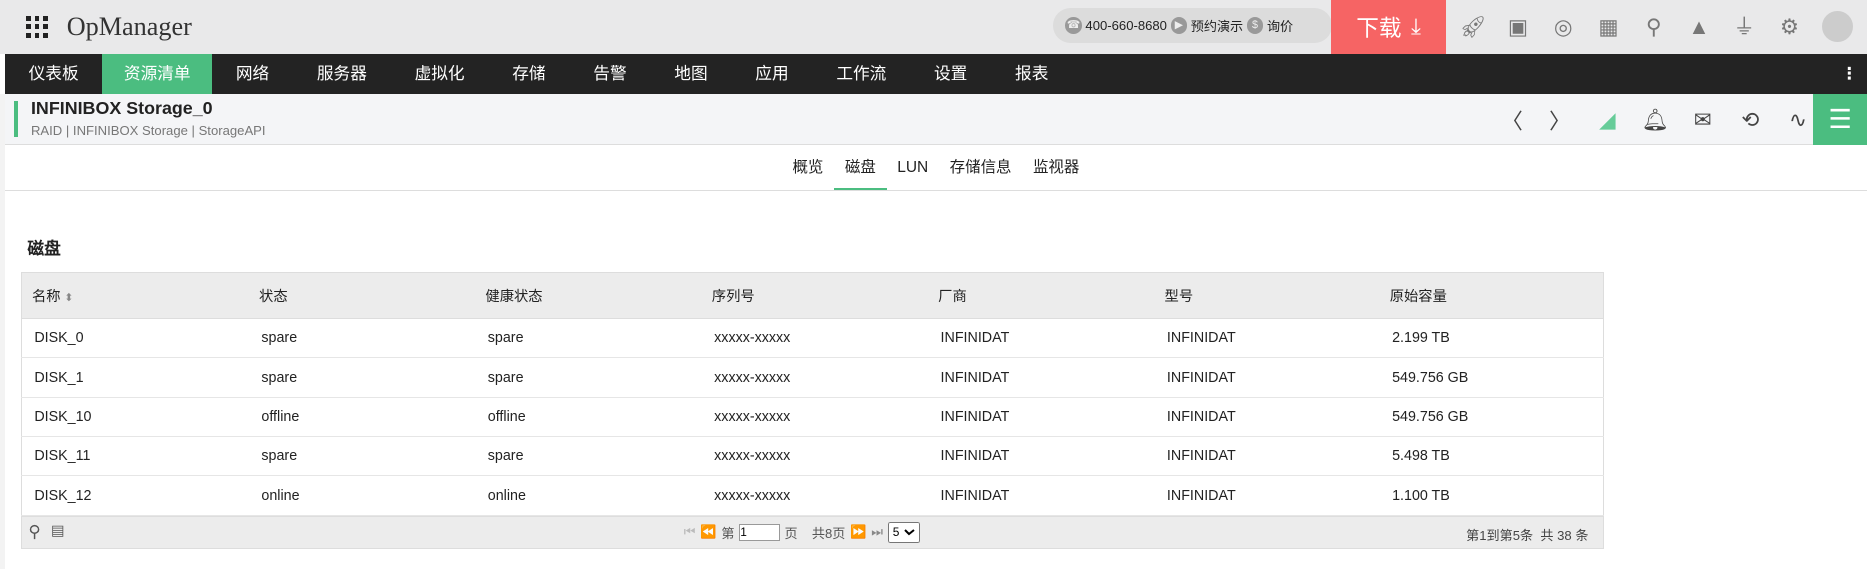  Describe the element at coordinates (1041, 296) in the screenshot. I see `col-vendor: 厂商` at that location.